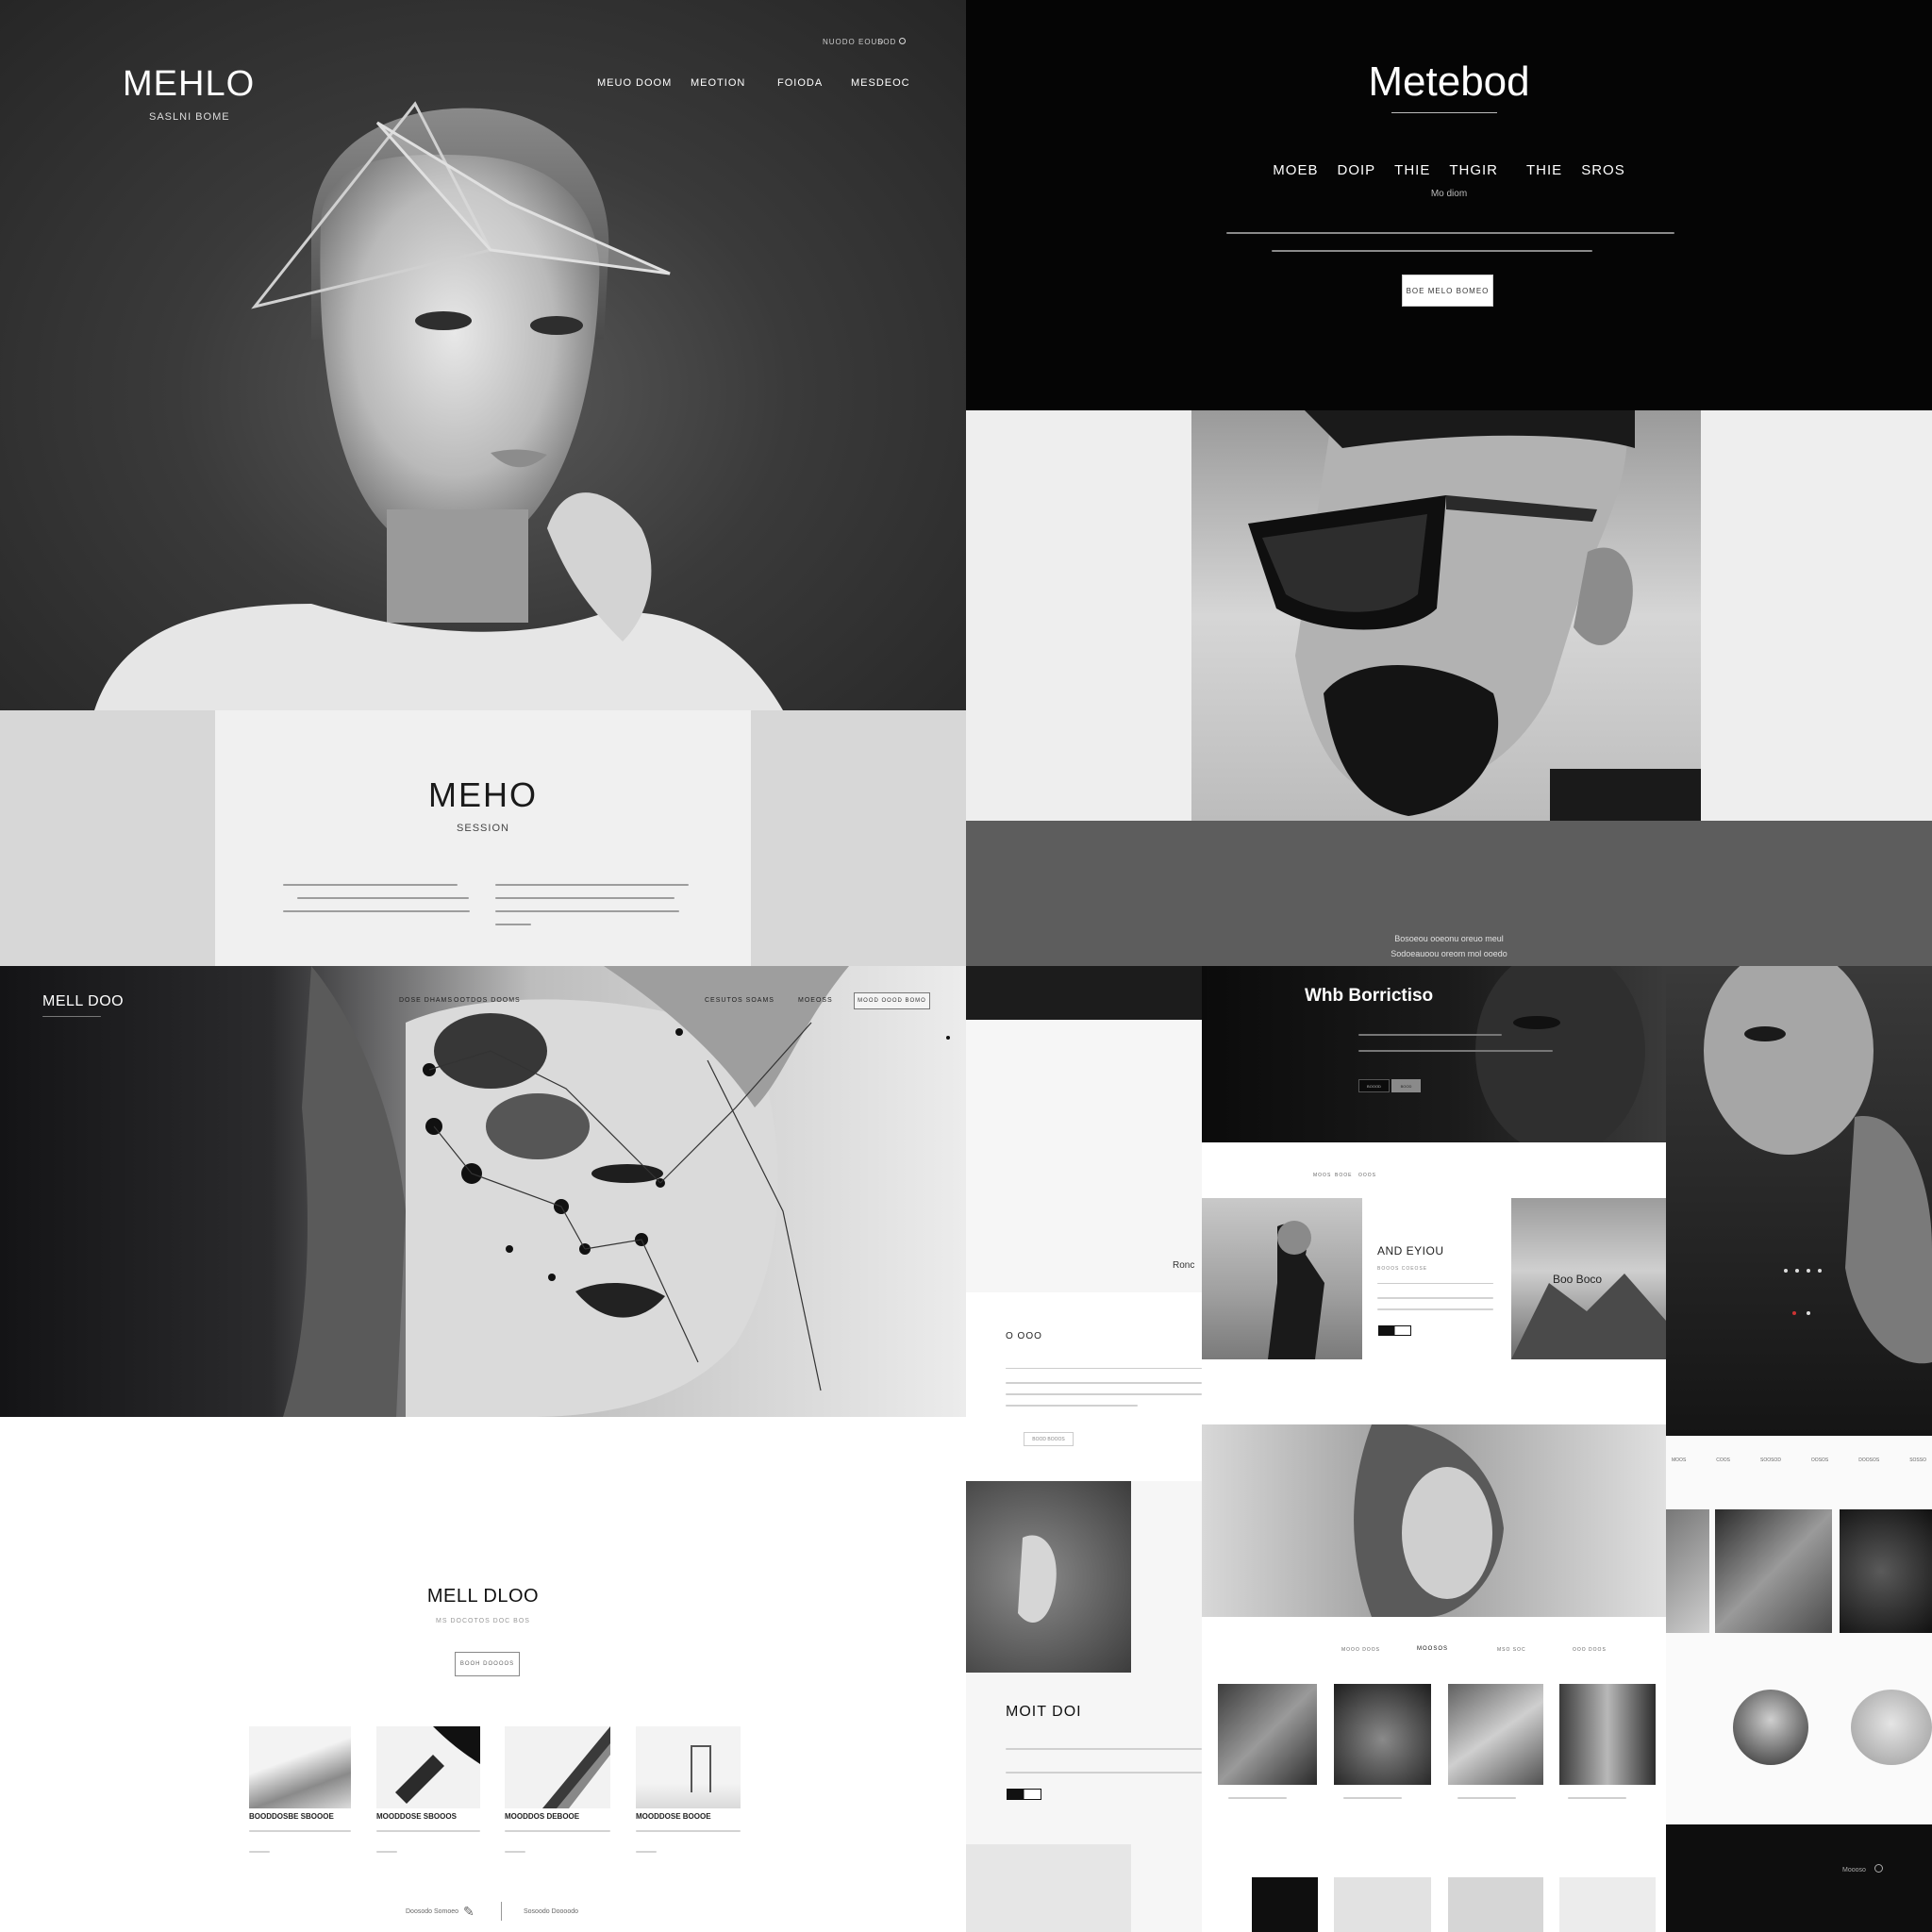  I want to click on q3-nav-item-0: DOSE DHAMS, so click(426, 1001).